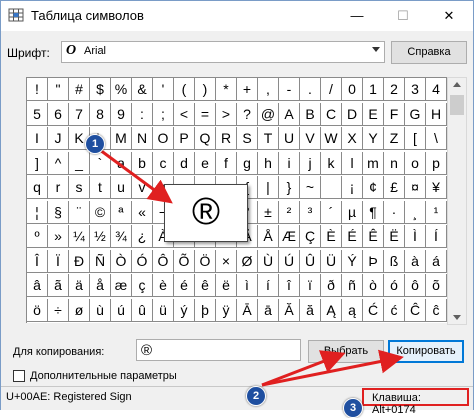  What do you see at coordinates (394, 138) in the screenshot?
I see `char-cell: Z` at bounding box center [394, 138].